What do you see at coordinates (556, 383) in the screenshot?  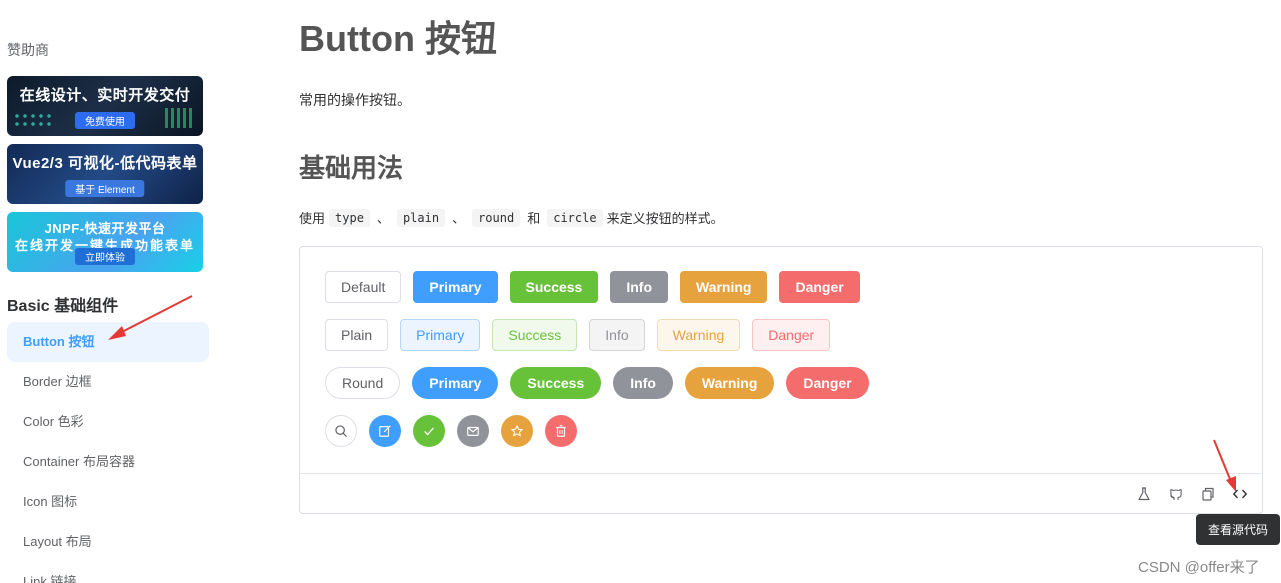 I see `round-success-button: Success` at bounding box center [556, 383].